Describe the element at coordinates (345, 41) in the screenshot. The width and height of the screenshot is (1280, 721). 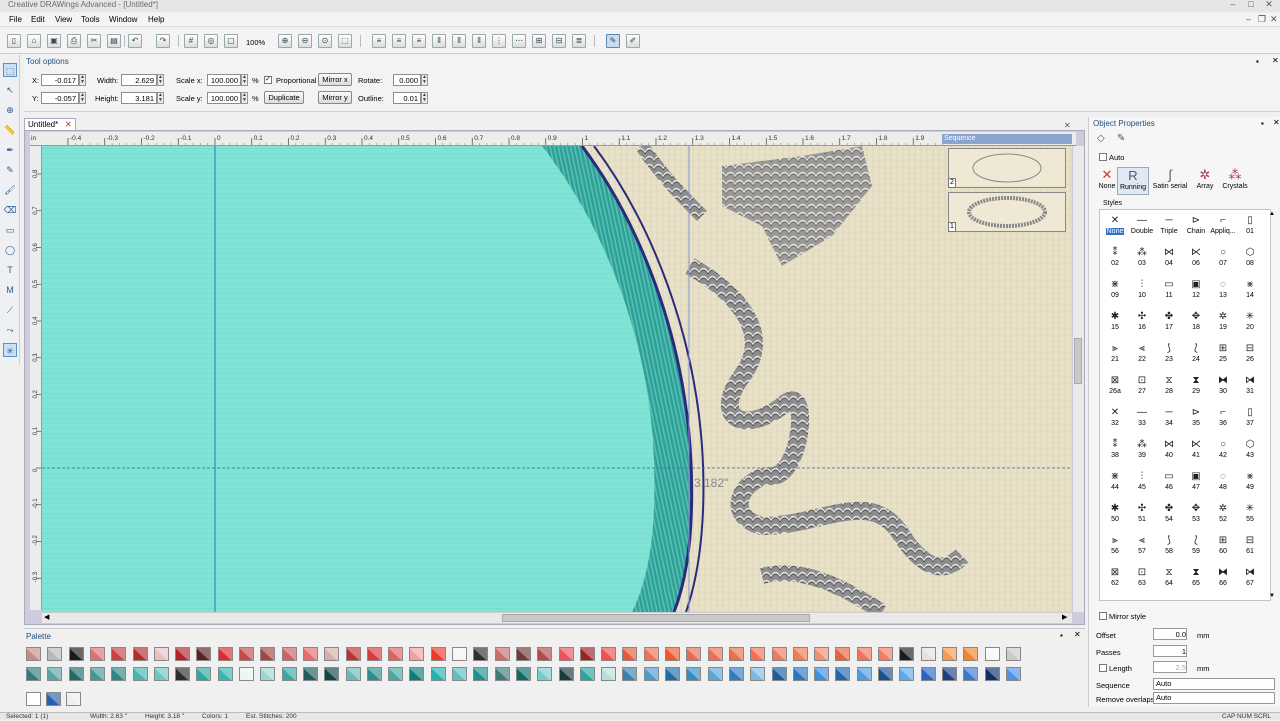
I see `select-tool-icon: ⬚` at that location.